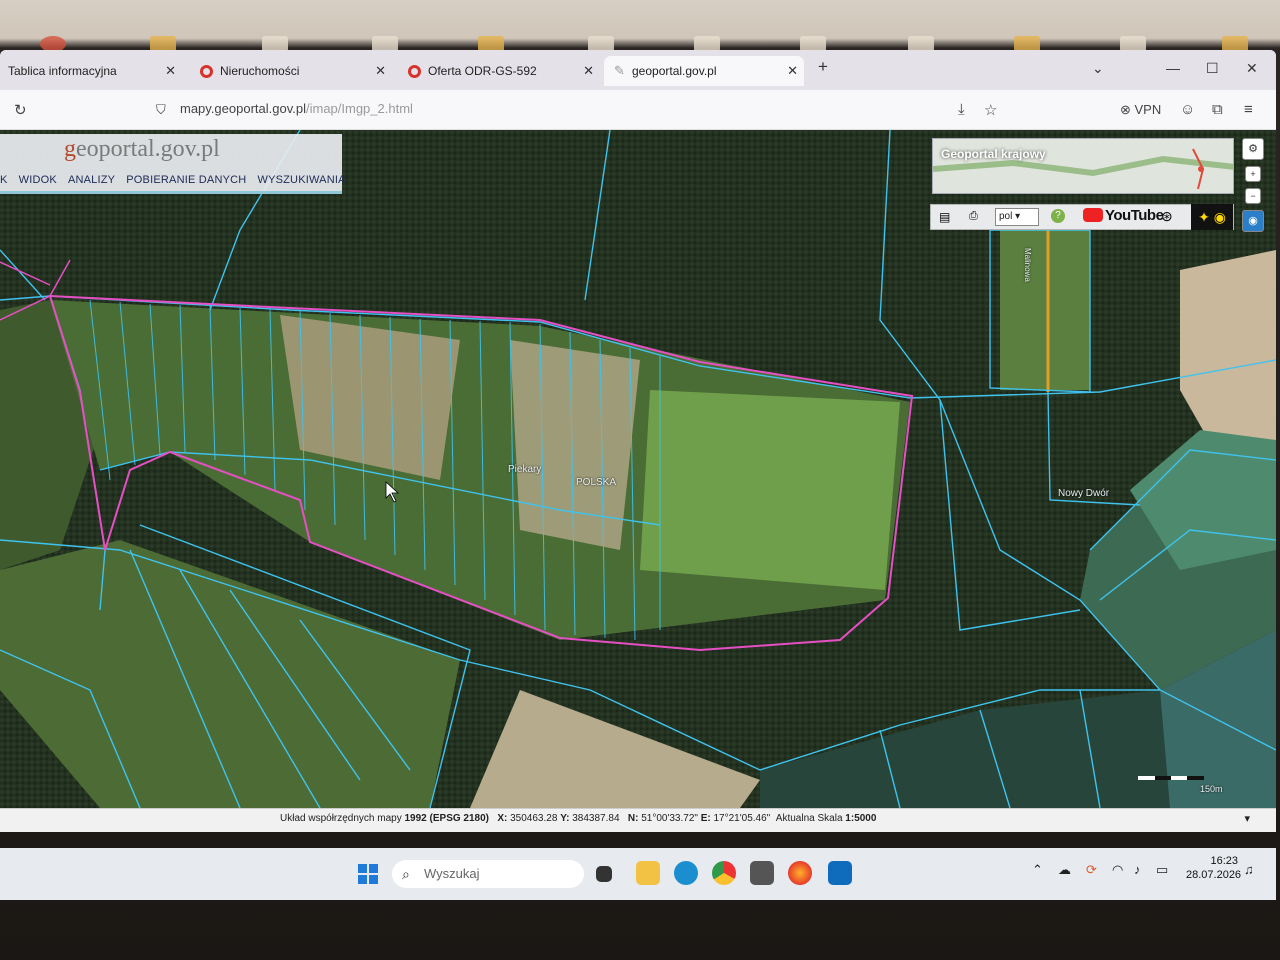 The width and height of the screenshot is (1280, 960). Describe the element at coordinates (1064, 870) in the screenshot. I see `onedrive-icon: ☁` at that location.